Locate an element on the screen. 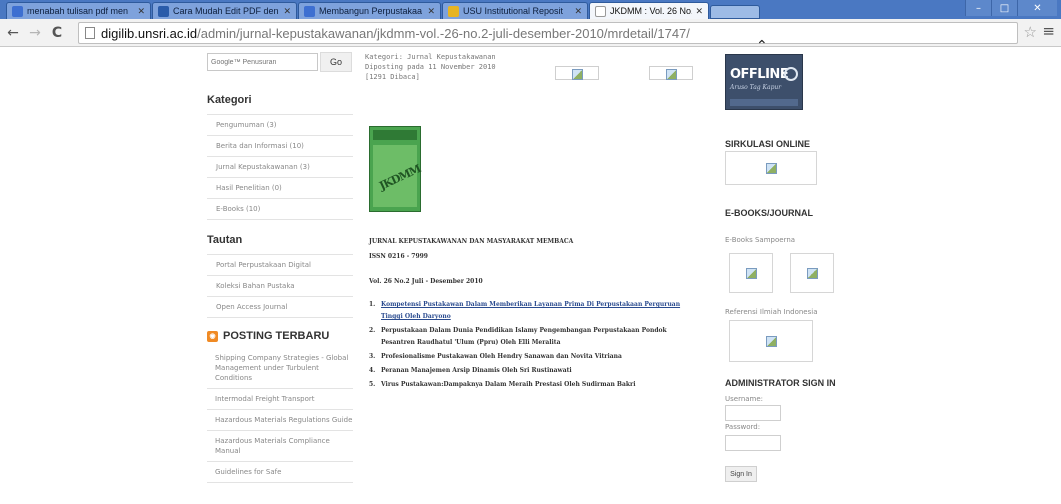 The image size is (1061, 504). tab-4: USU Institutional Reposit ✕ is located at coordinates (515, 10).